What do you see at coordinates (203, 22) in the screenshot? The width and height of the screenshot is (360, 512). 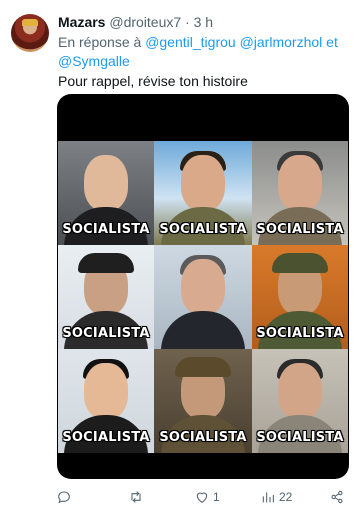 I see `timestamp: 3 h` at bounding box center [203, 22].